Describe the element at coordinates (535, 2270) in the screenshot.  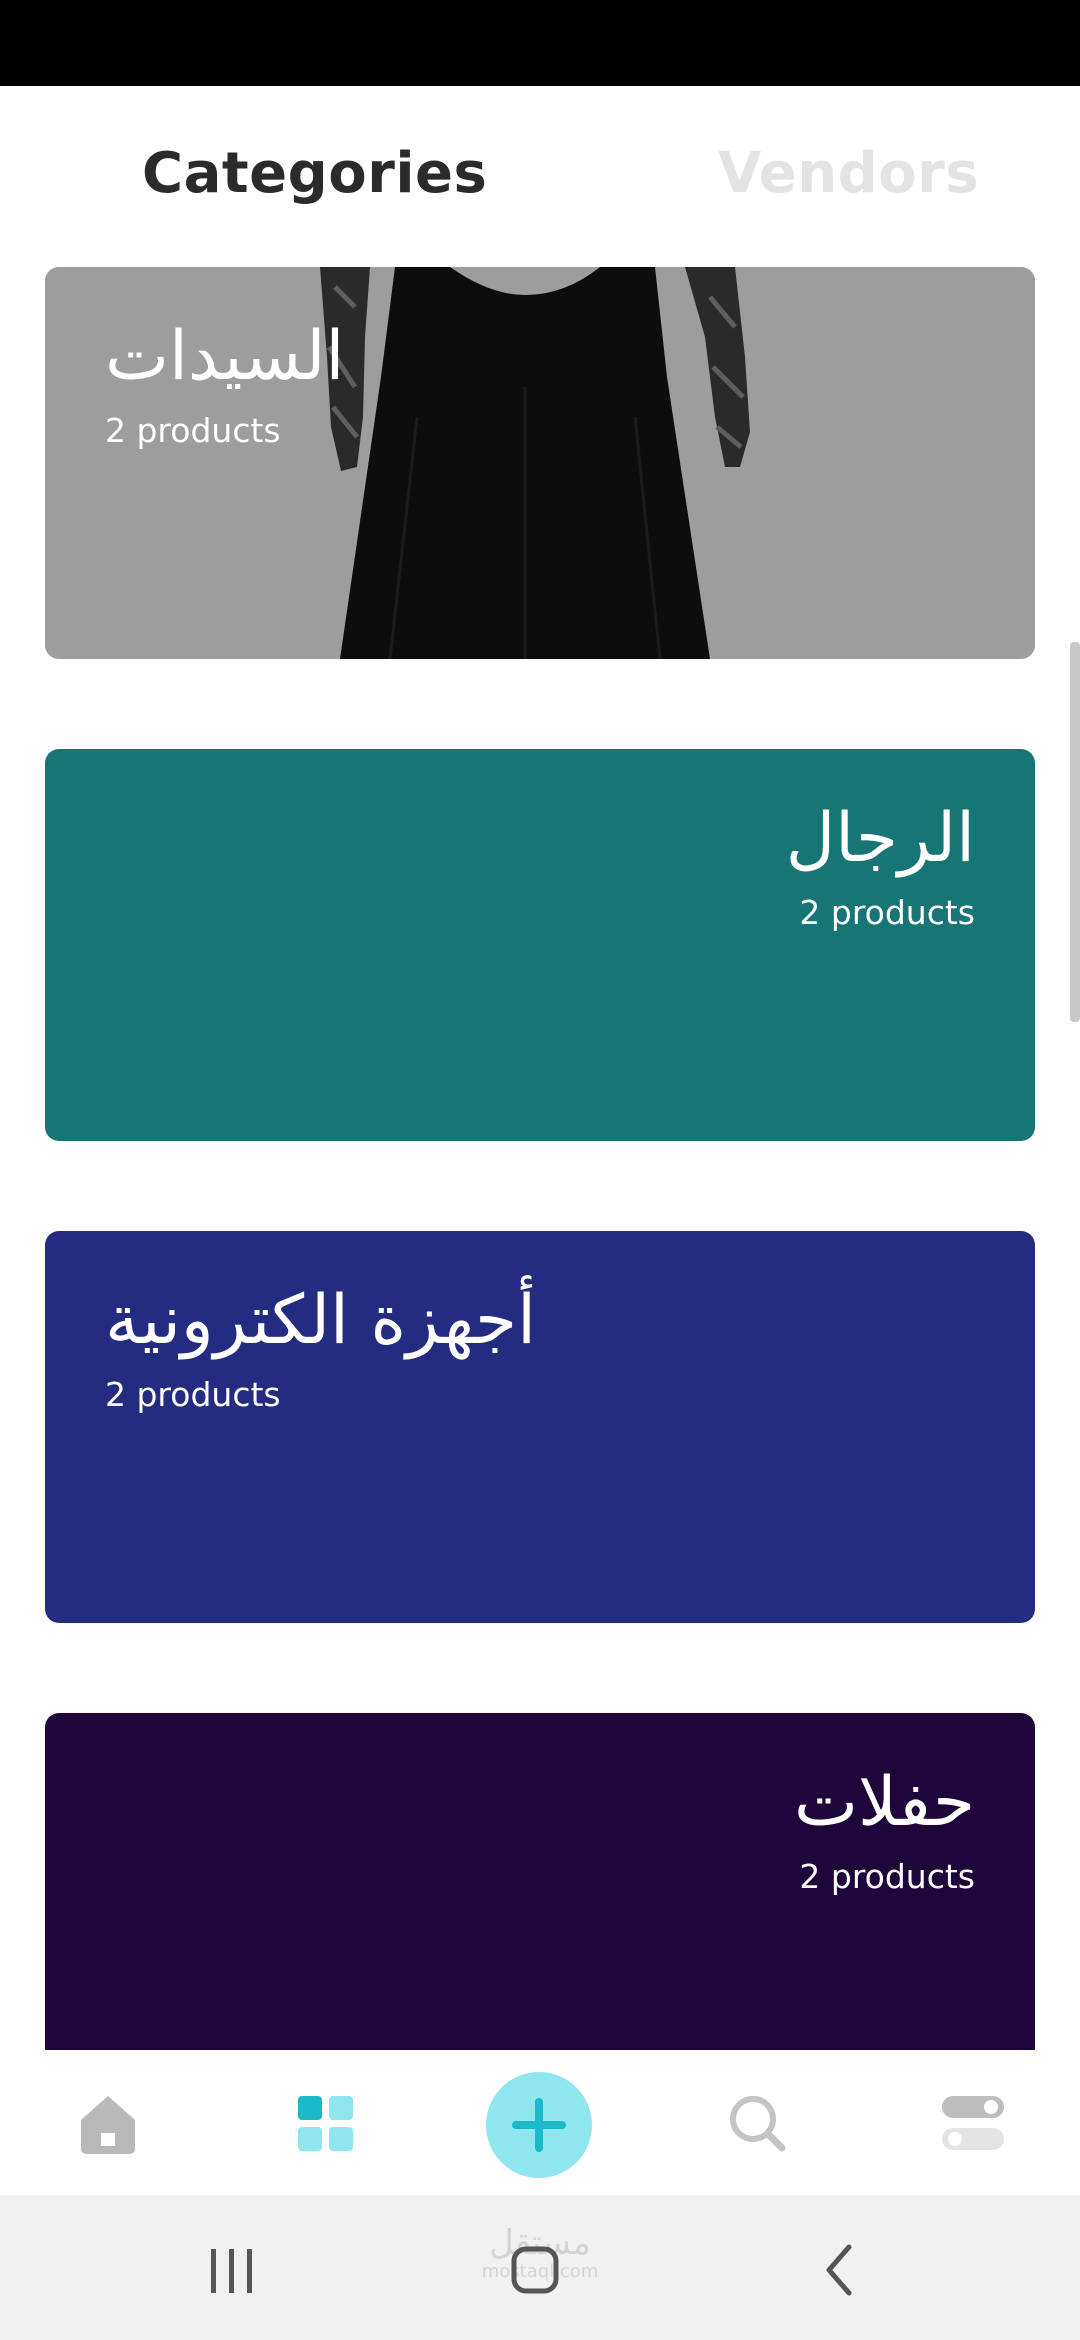
I see `system-home-icon` at that location.